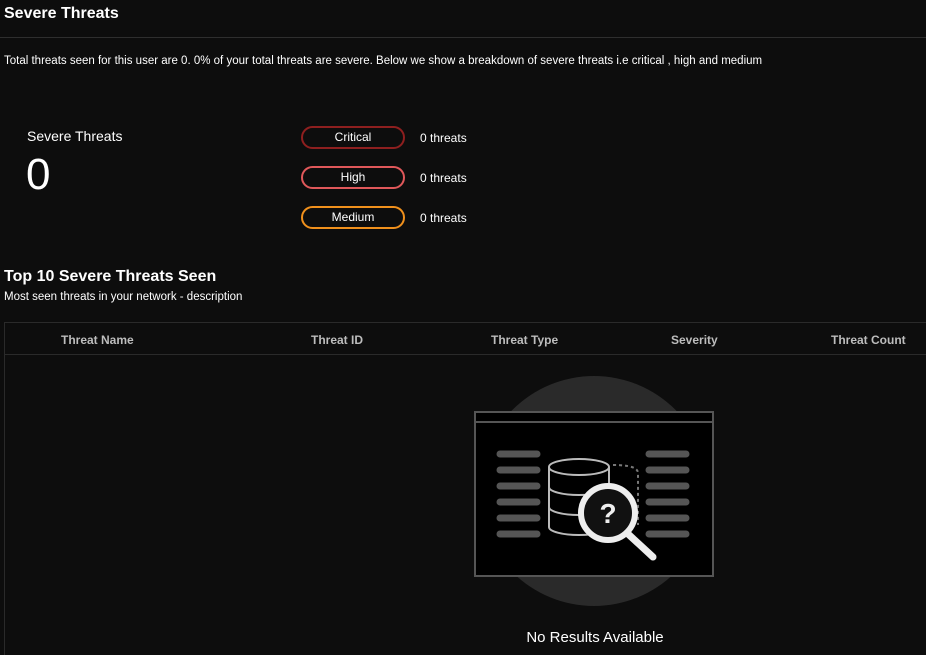 The width and height of the screenshot is (926, 655). Describe the element at coordinates (353, 177) in the screenshot. I see `high-badge: High` at that location.